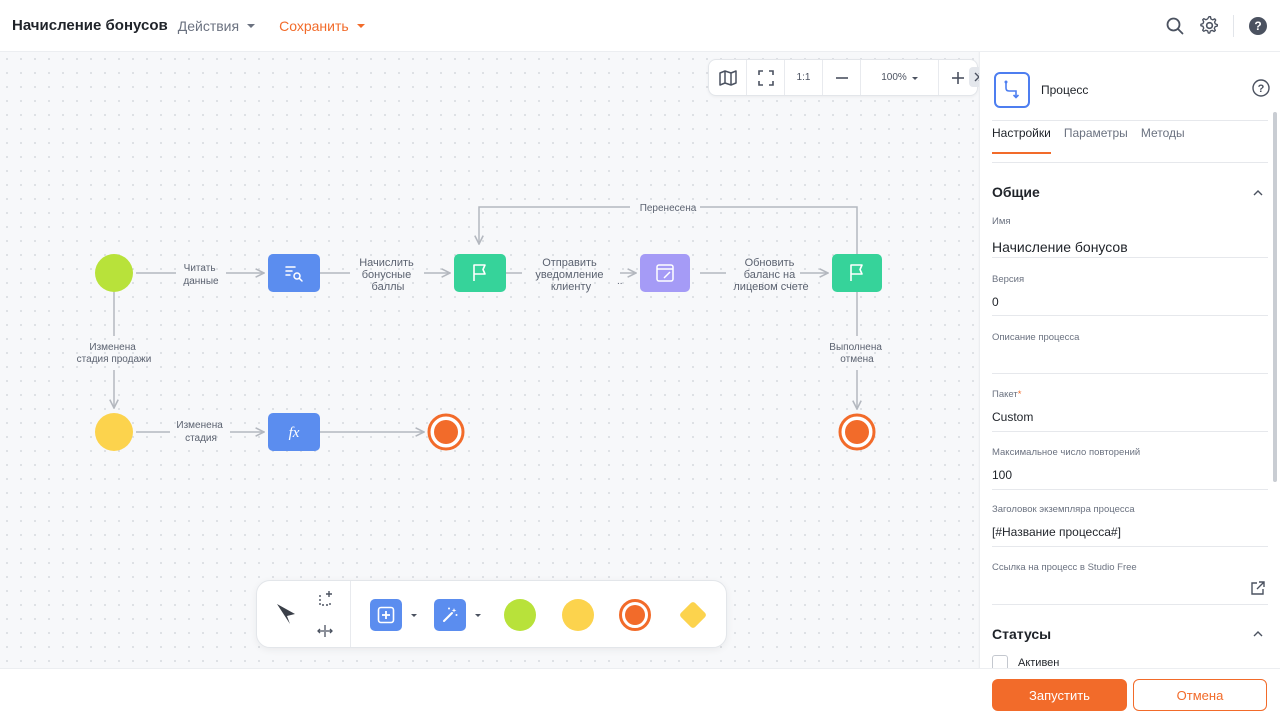  I want to click on palette-tools, so click(304, 614).